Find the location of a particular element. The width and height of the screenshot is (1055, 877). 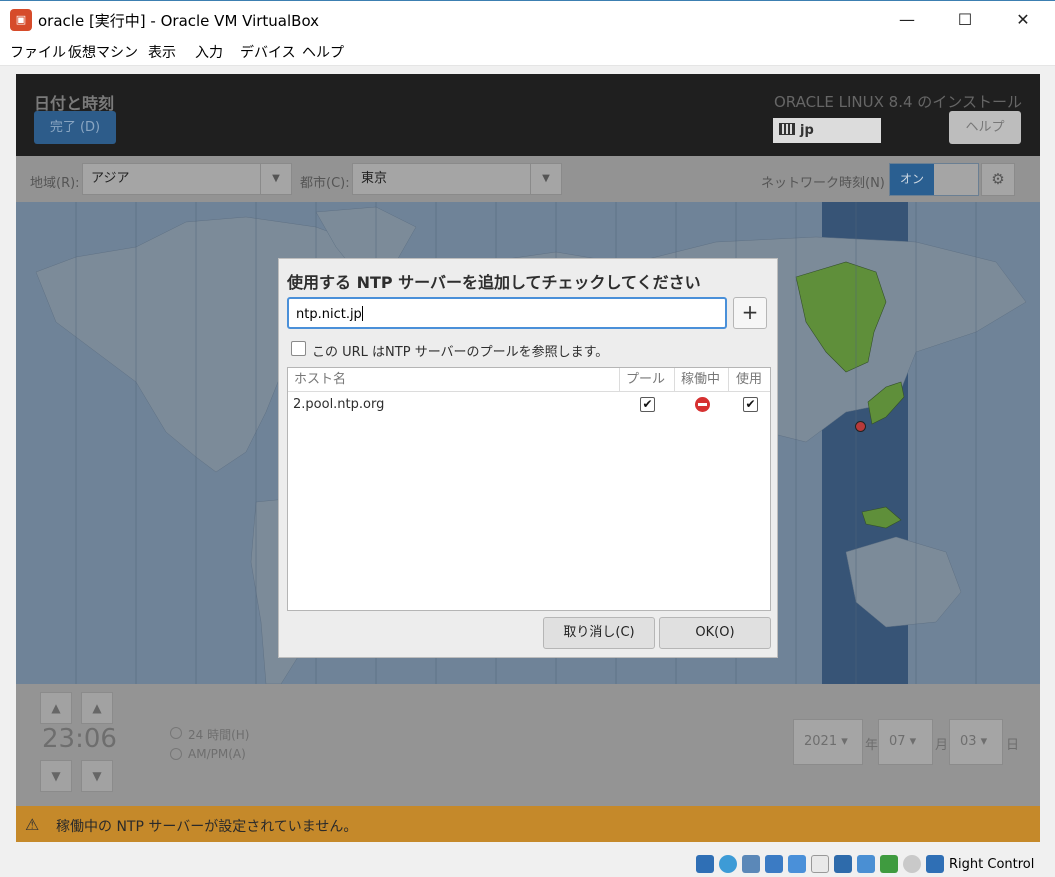

ntp-server-table: ホスト名 プール 稼働中 使用 2.pool.ntp.org ✔ ✔ is located at coordinates (529, 489).